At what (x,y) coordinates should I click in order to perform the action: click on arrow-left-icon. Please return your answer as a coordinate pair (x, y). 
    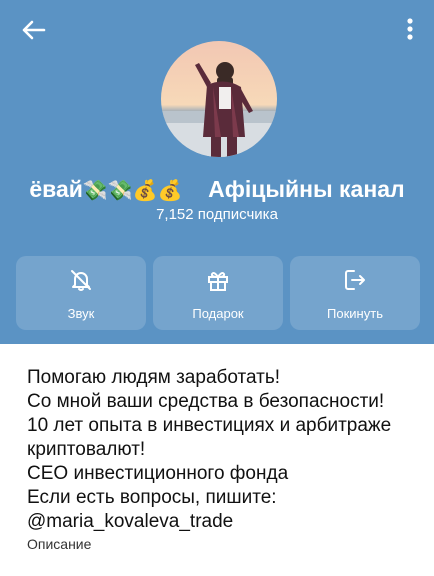
    Looking at the image, I should click on (34, 30).